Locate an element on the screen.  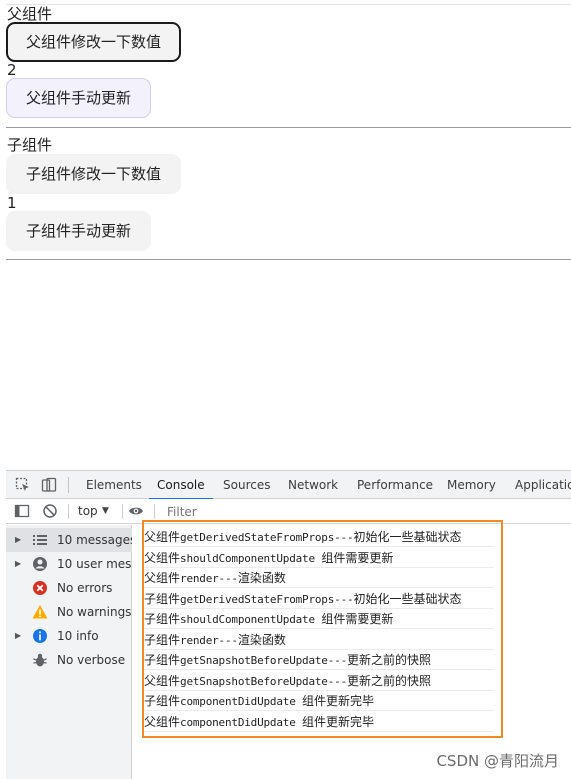
child-value: 1 is located at coordinates (12, 203).